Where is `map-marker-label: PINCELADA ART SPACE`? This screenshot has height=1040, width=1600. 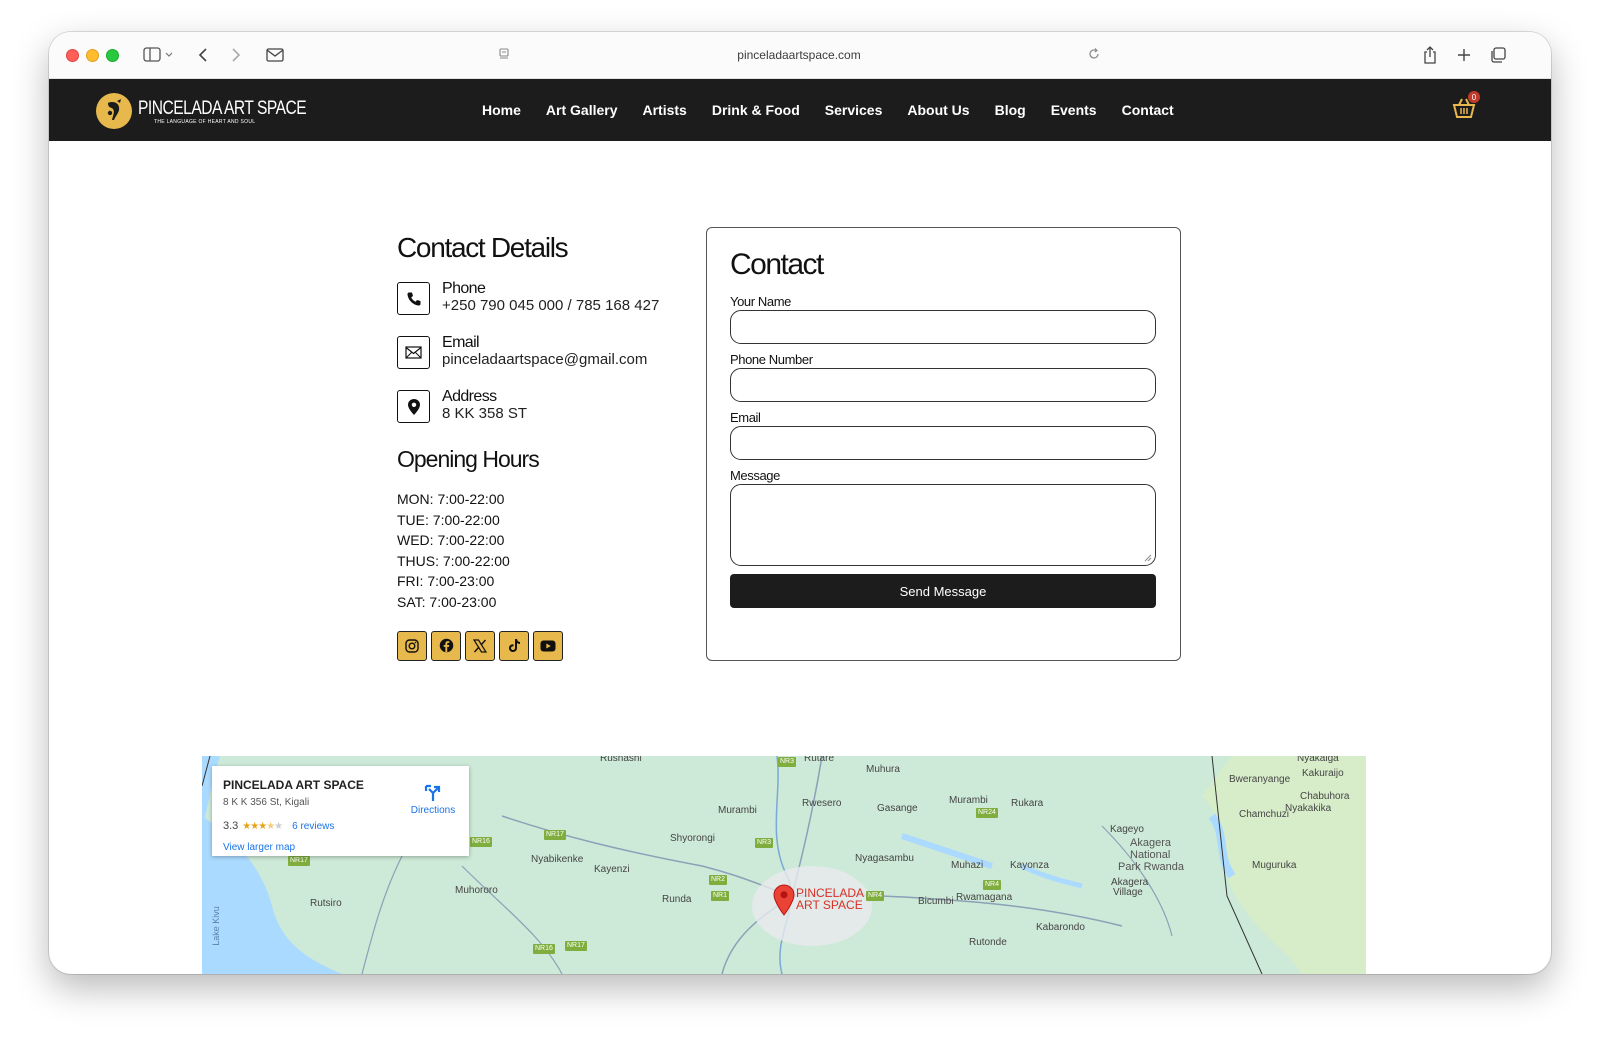 map-marker-label: PINCELADA ART SPACE is located at coordinates (830, 899).